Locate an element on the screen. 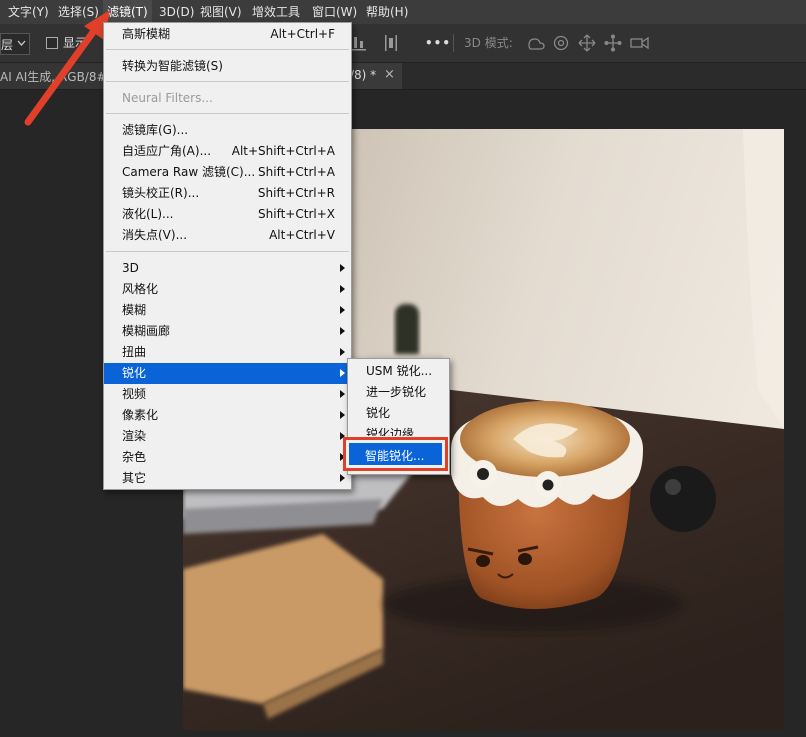 This screenshot has width=806, height=737. more-options-button: ••• is located at coordinates (438, 43).